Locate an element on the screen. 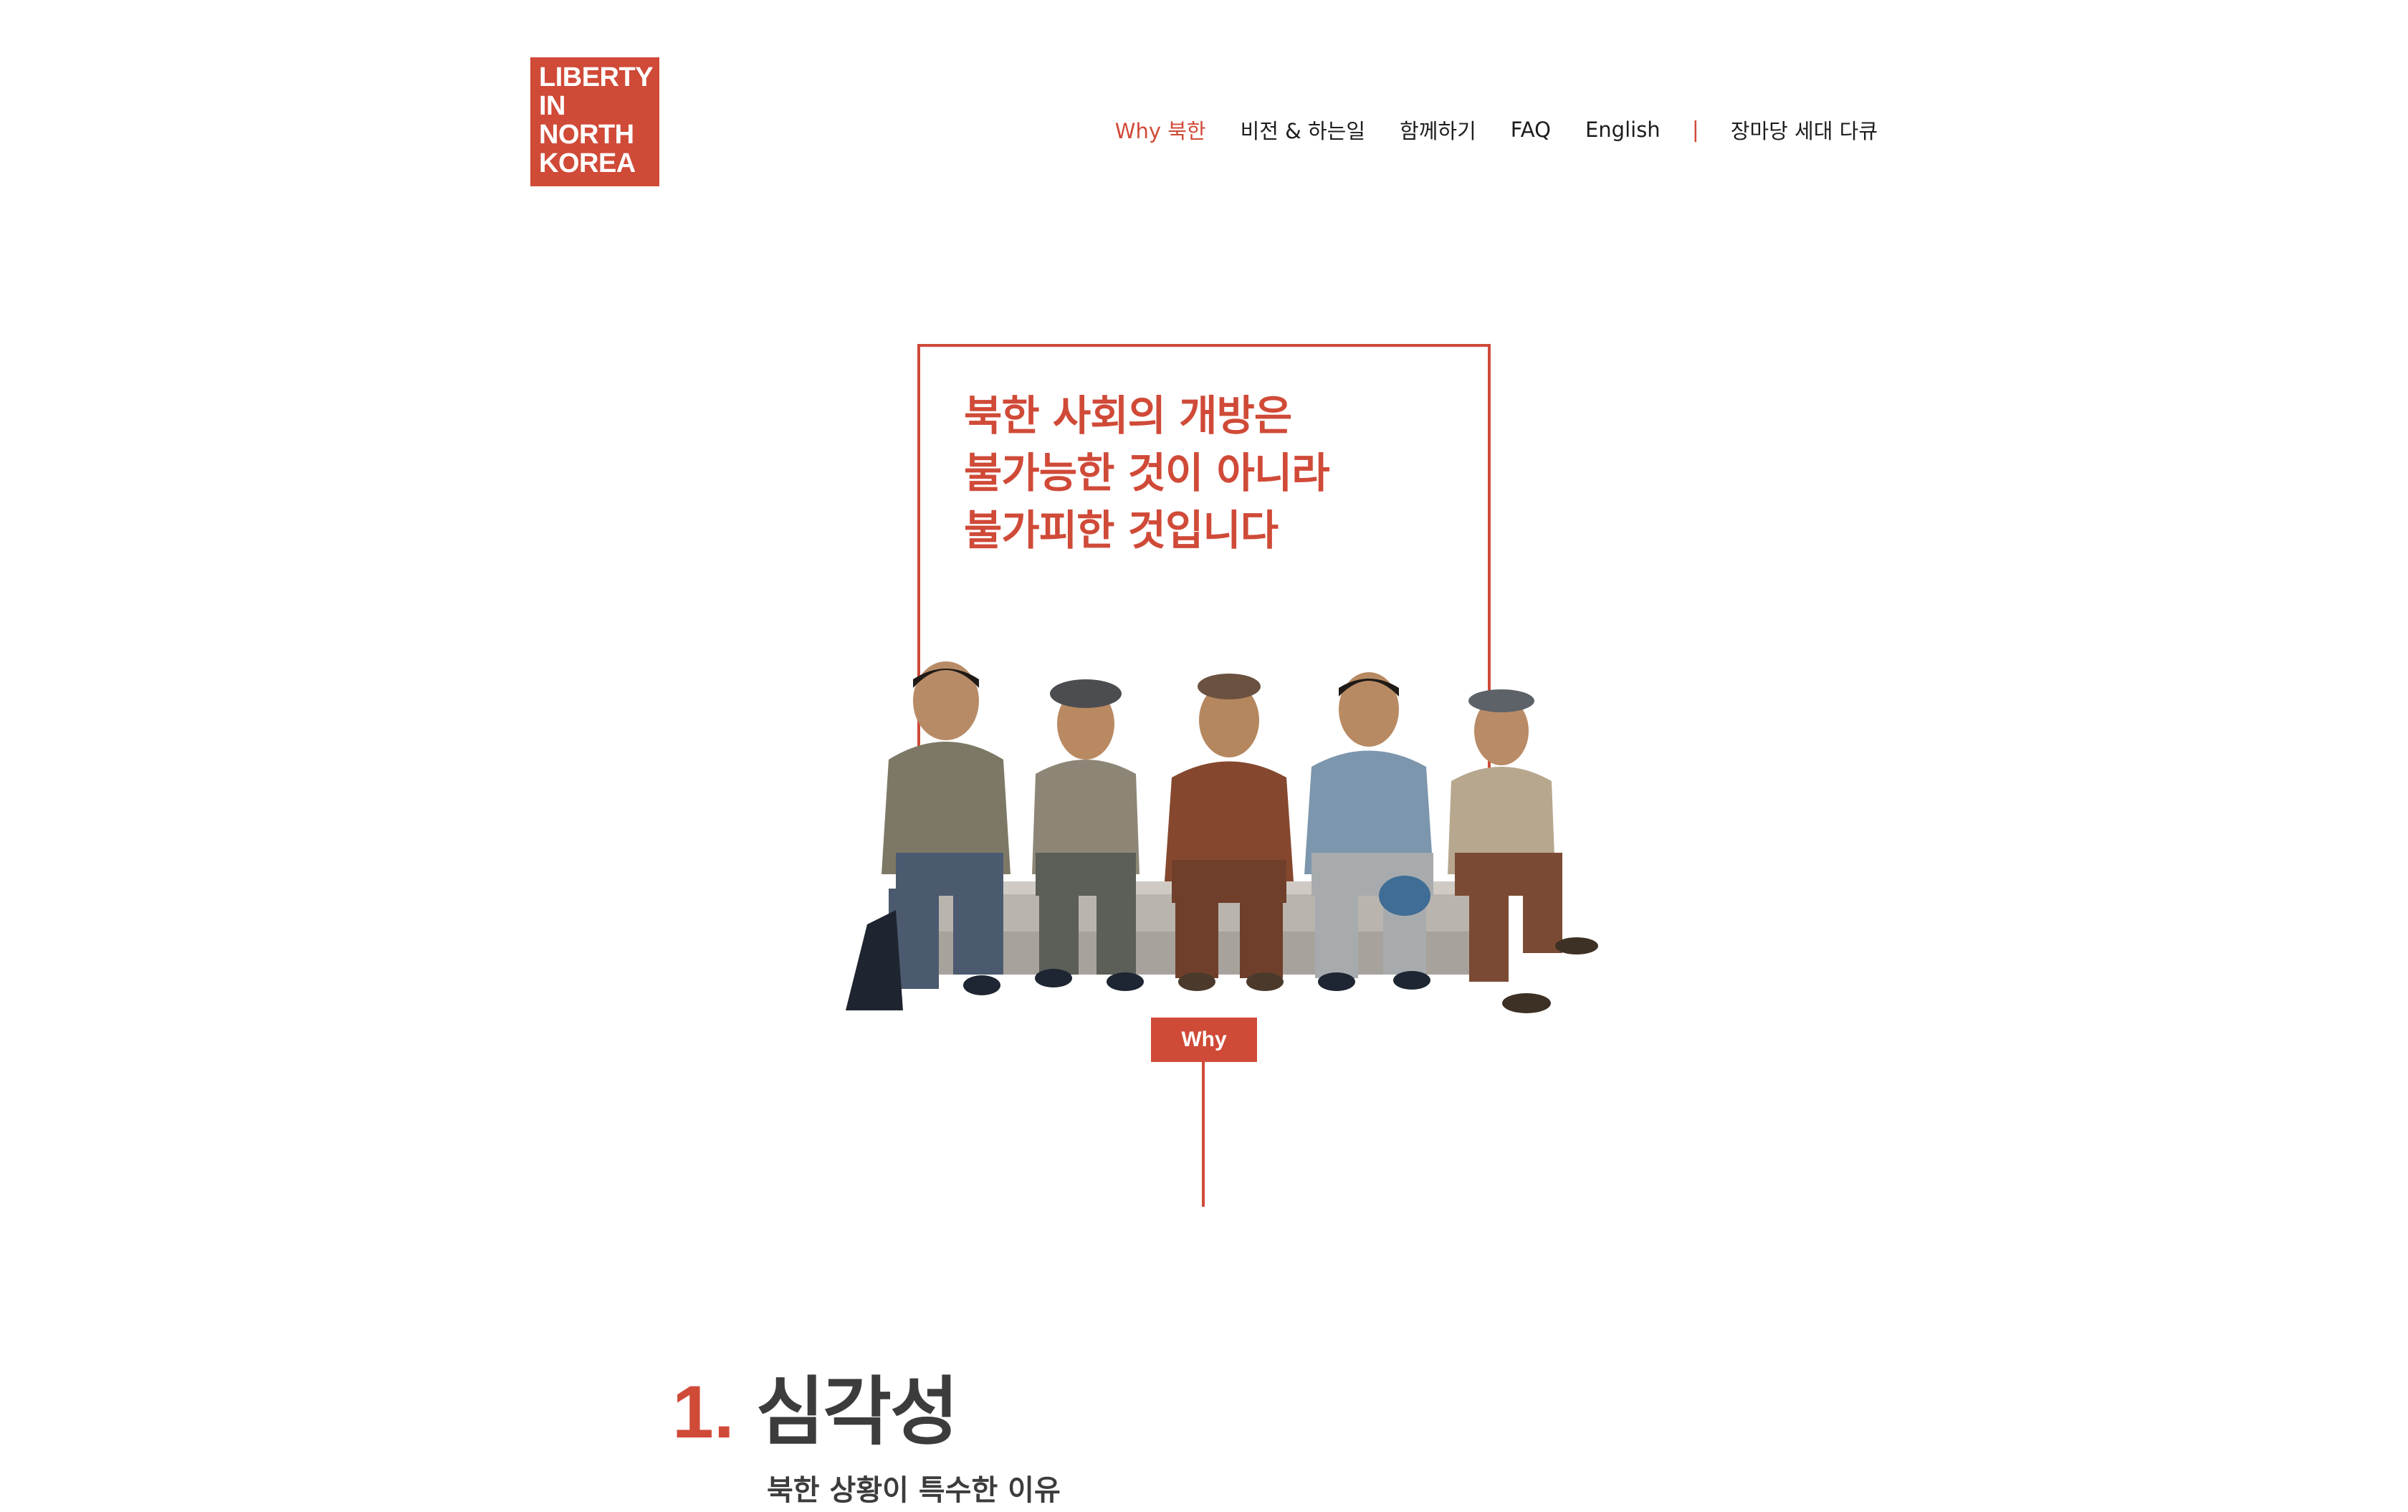  hero-headline: 북한 사회의 개방은 불가능한 것이 아니라 불가피한 것입니다 is located at coordinates (1215, 473).